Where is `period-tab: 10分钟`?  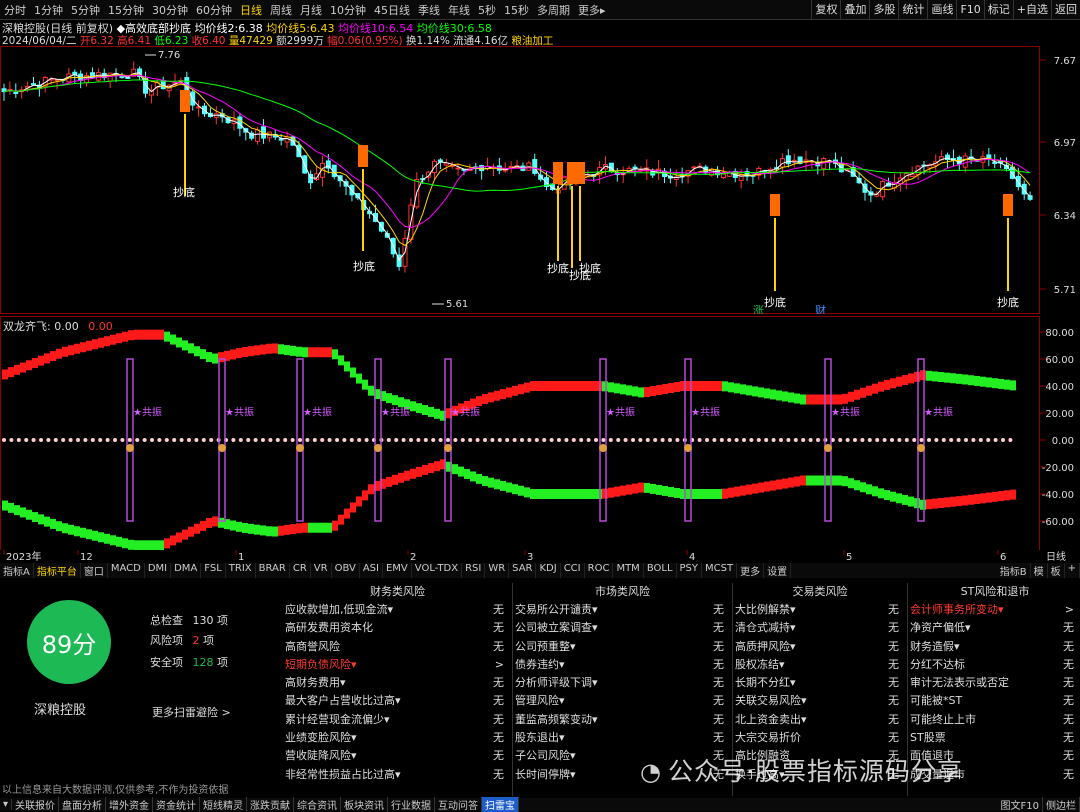 period-tab: 10分钟 is located at coordinates (348, 10).